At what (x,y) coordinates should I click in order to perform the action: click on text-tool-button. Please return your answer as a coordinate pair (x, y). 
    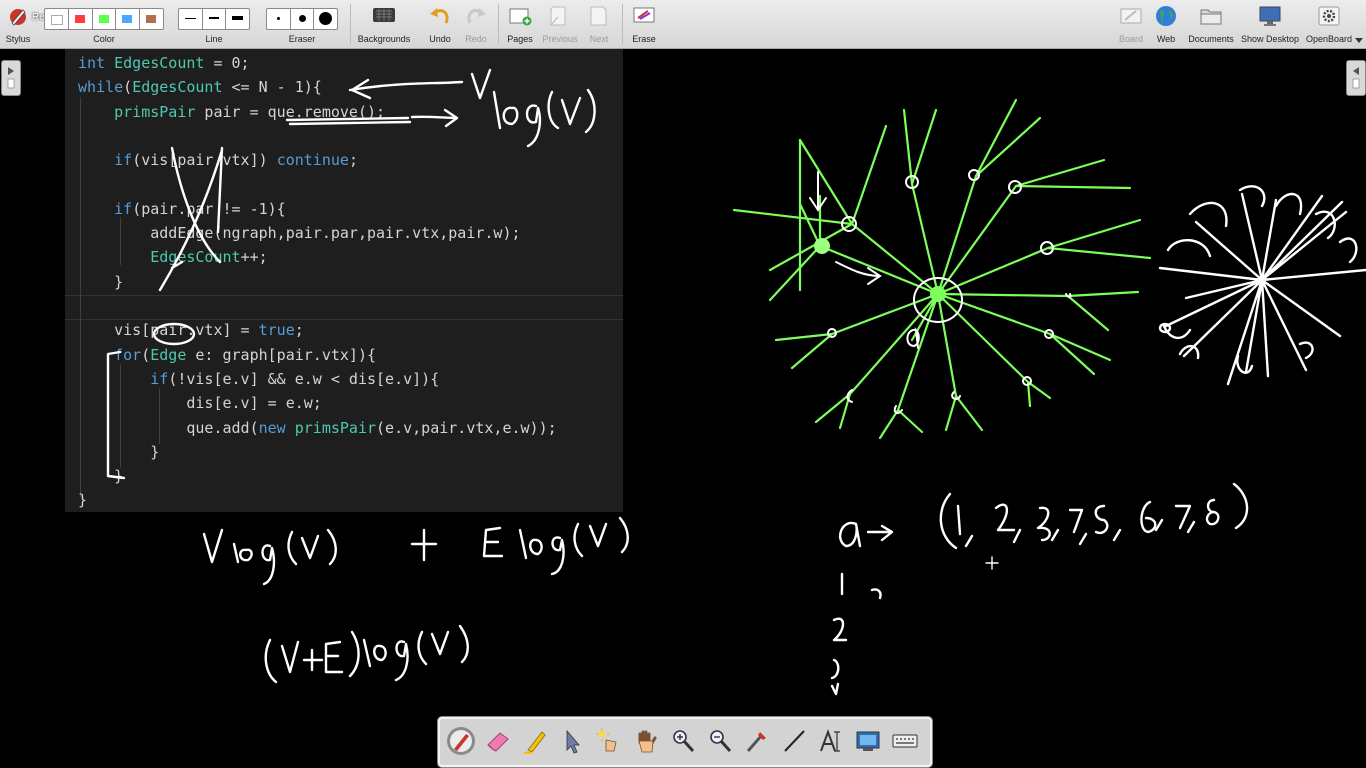
    Looking at the image, I should click on (831, 741).